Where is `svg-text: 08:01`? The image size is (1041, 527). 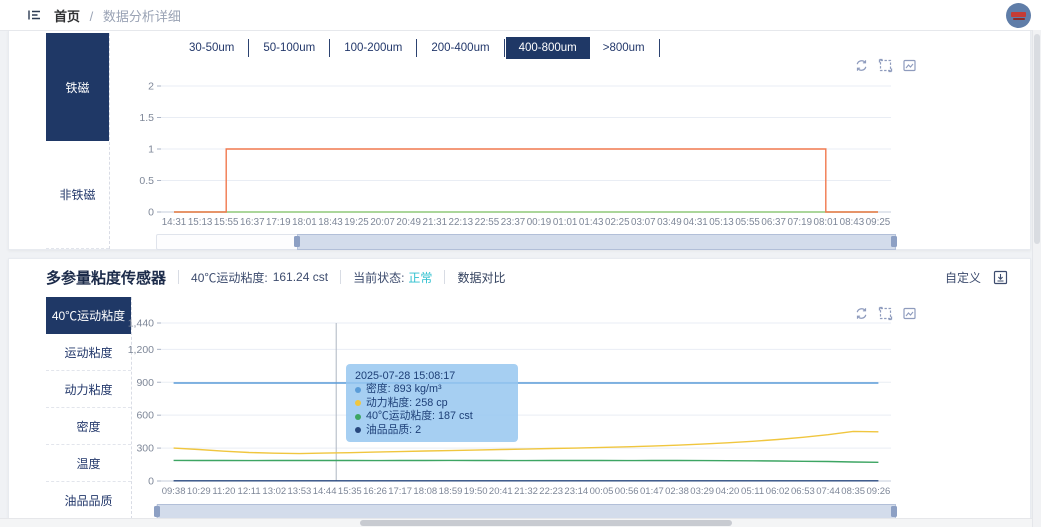
svg-text: 08:01 is located at coordinates (826, 222).